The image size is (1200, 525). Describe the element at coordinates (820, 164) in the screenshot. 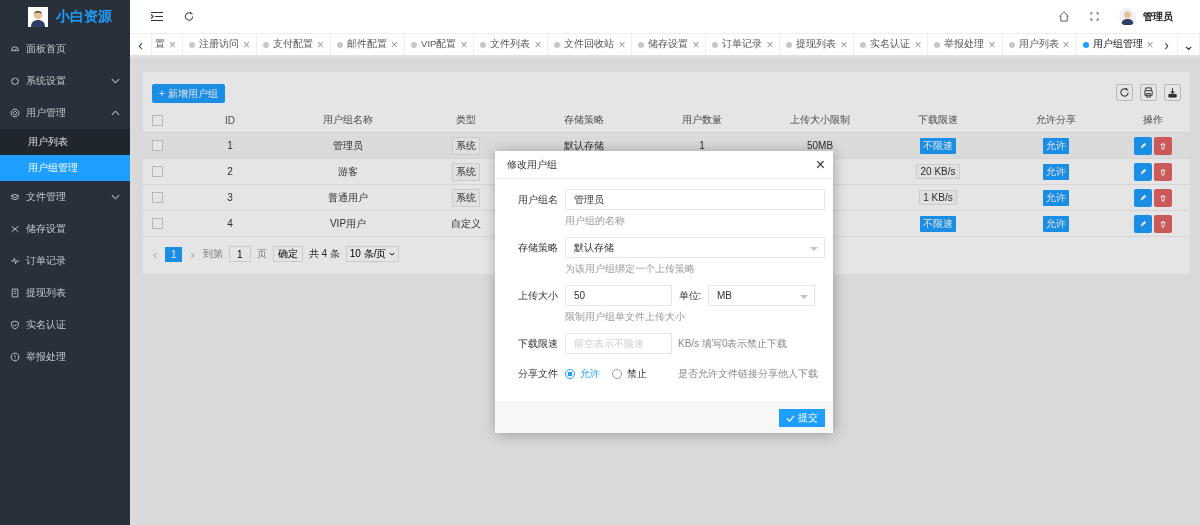

I see `close-button: ×` at that location.